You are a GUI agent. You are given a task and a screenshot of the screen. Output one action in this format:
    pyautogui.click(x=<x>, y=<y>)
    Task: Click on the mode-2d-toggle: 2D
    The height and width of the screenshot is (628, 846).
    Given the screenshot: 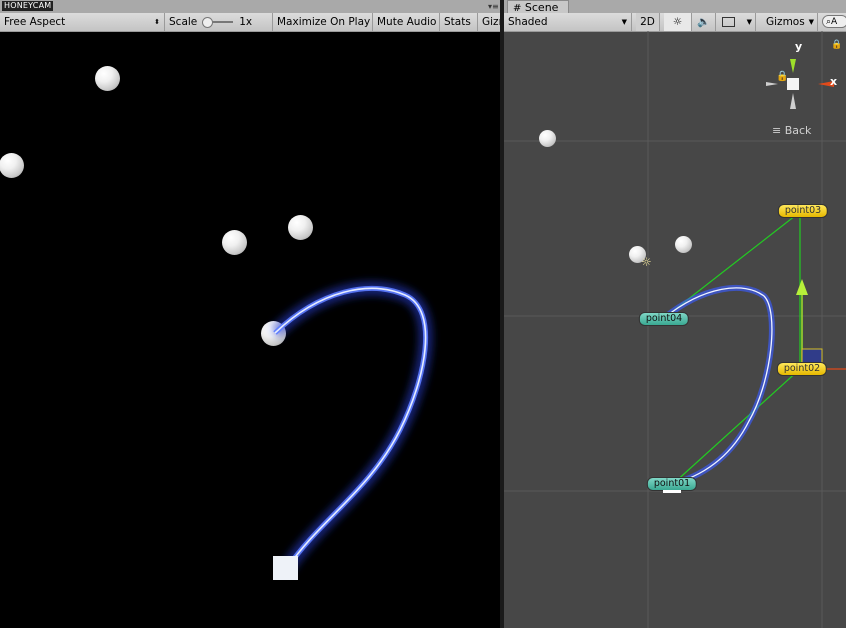 What is the action you would take?
    pyautogui.click(x=648, y=22)
    